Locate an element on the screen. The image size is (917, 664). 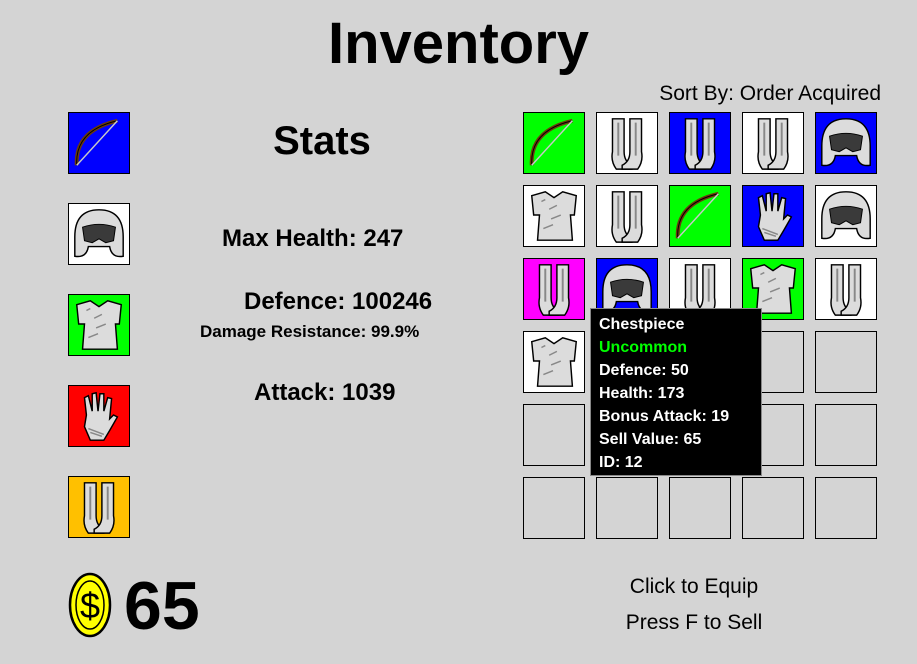
attack-stat: Attack: 1039 is located at coordinates (325, 392).